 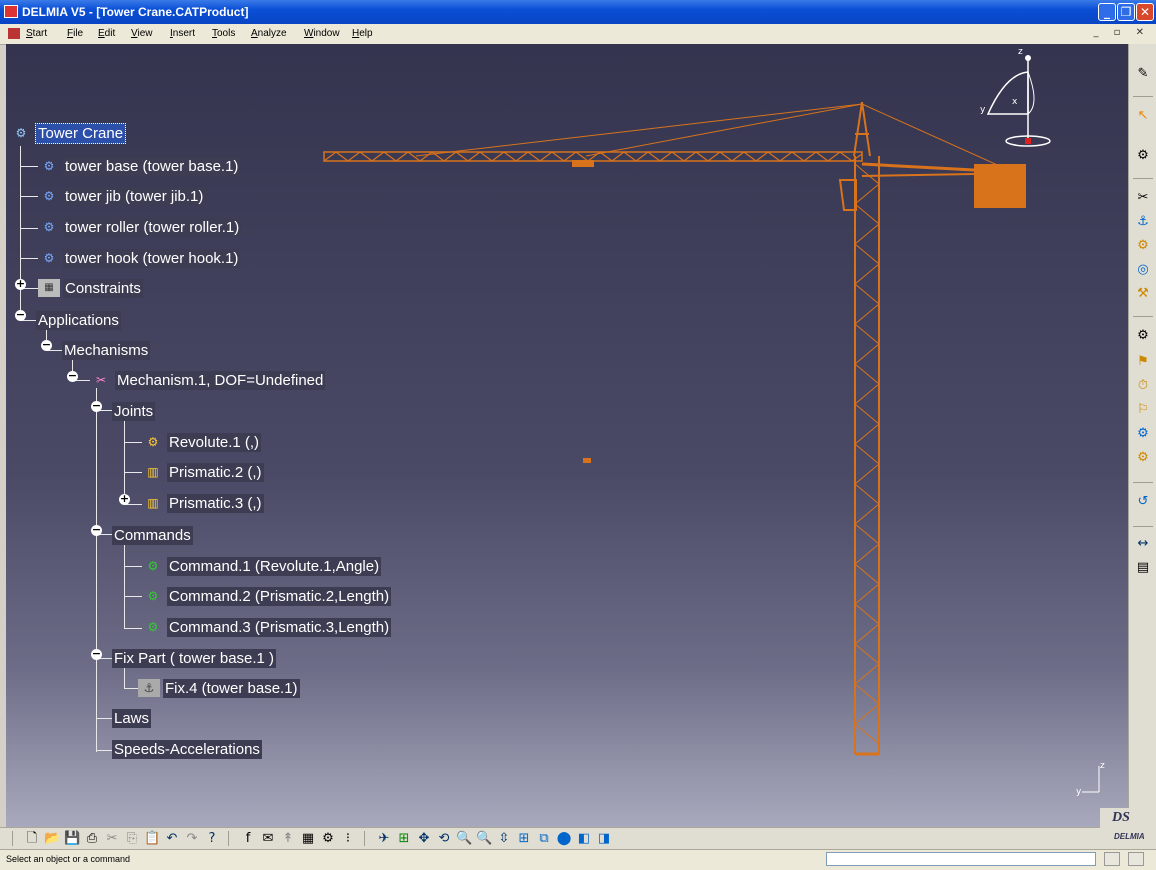 What do you see at coordinates (384, 838) in the screenshot?
I see `fly-mode-icon: ✈` at bounding box center [384, 838].